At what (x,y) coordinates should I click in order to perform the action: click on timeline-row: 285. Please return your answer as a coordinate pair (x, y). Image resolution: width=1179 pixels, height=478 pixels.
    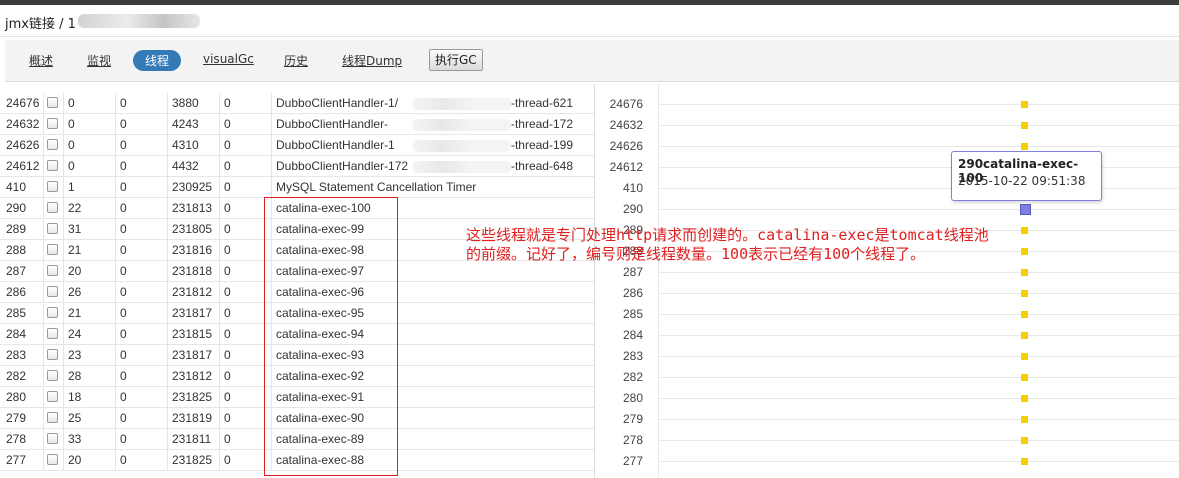
    Looking at the image, I should click on (887, 314).